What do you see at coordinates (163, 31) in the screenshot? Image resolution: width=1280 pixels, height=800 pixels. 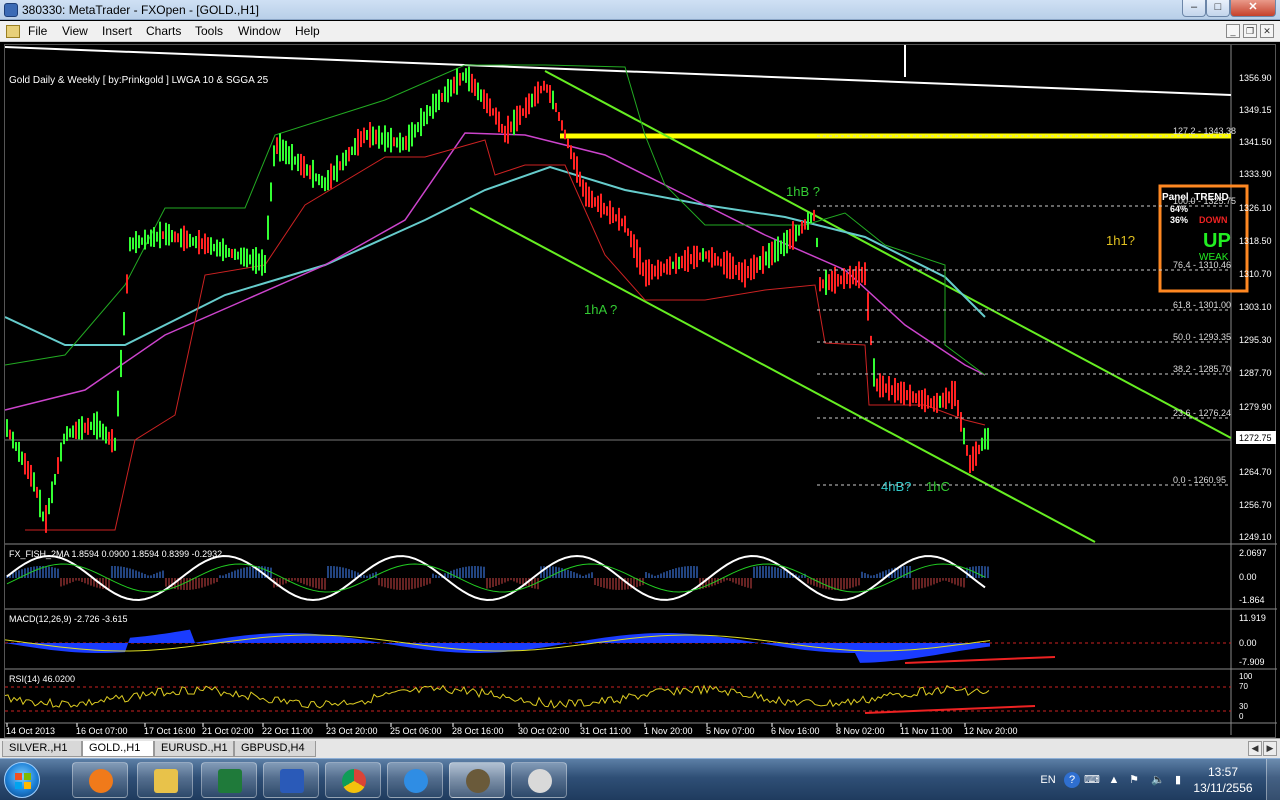 I see `menu-charts: Charts` at bounding box center [163, 31].